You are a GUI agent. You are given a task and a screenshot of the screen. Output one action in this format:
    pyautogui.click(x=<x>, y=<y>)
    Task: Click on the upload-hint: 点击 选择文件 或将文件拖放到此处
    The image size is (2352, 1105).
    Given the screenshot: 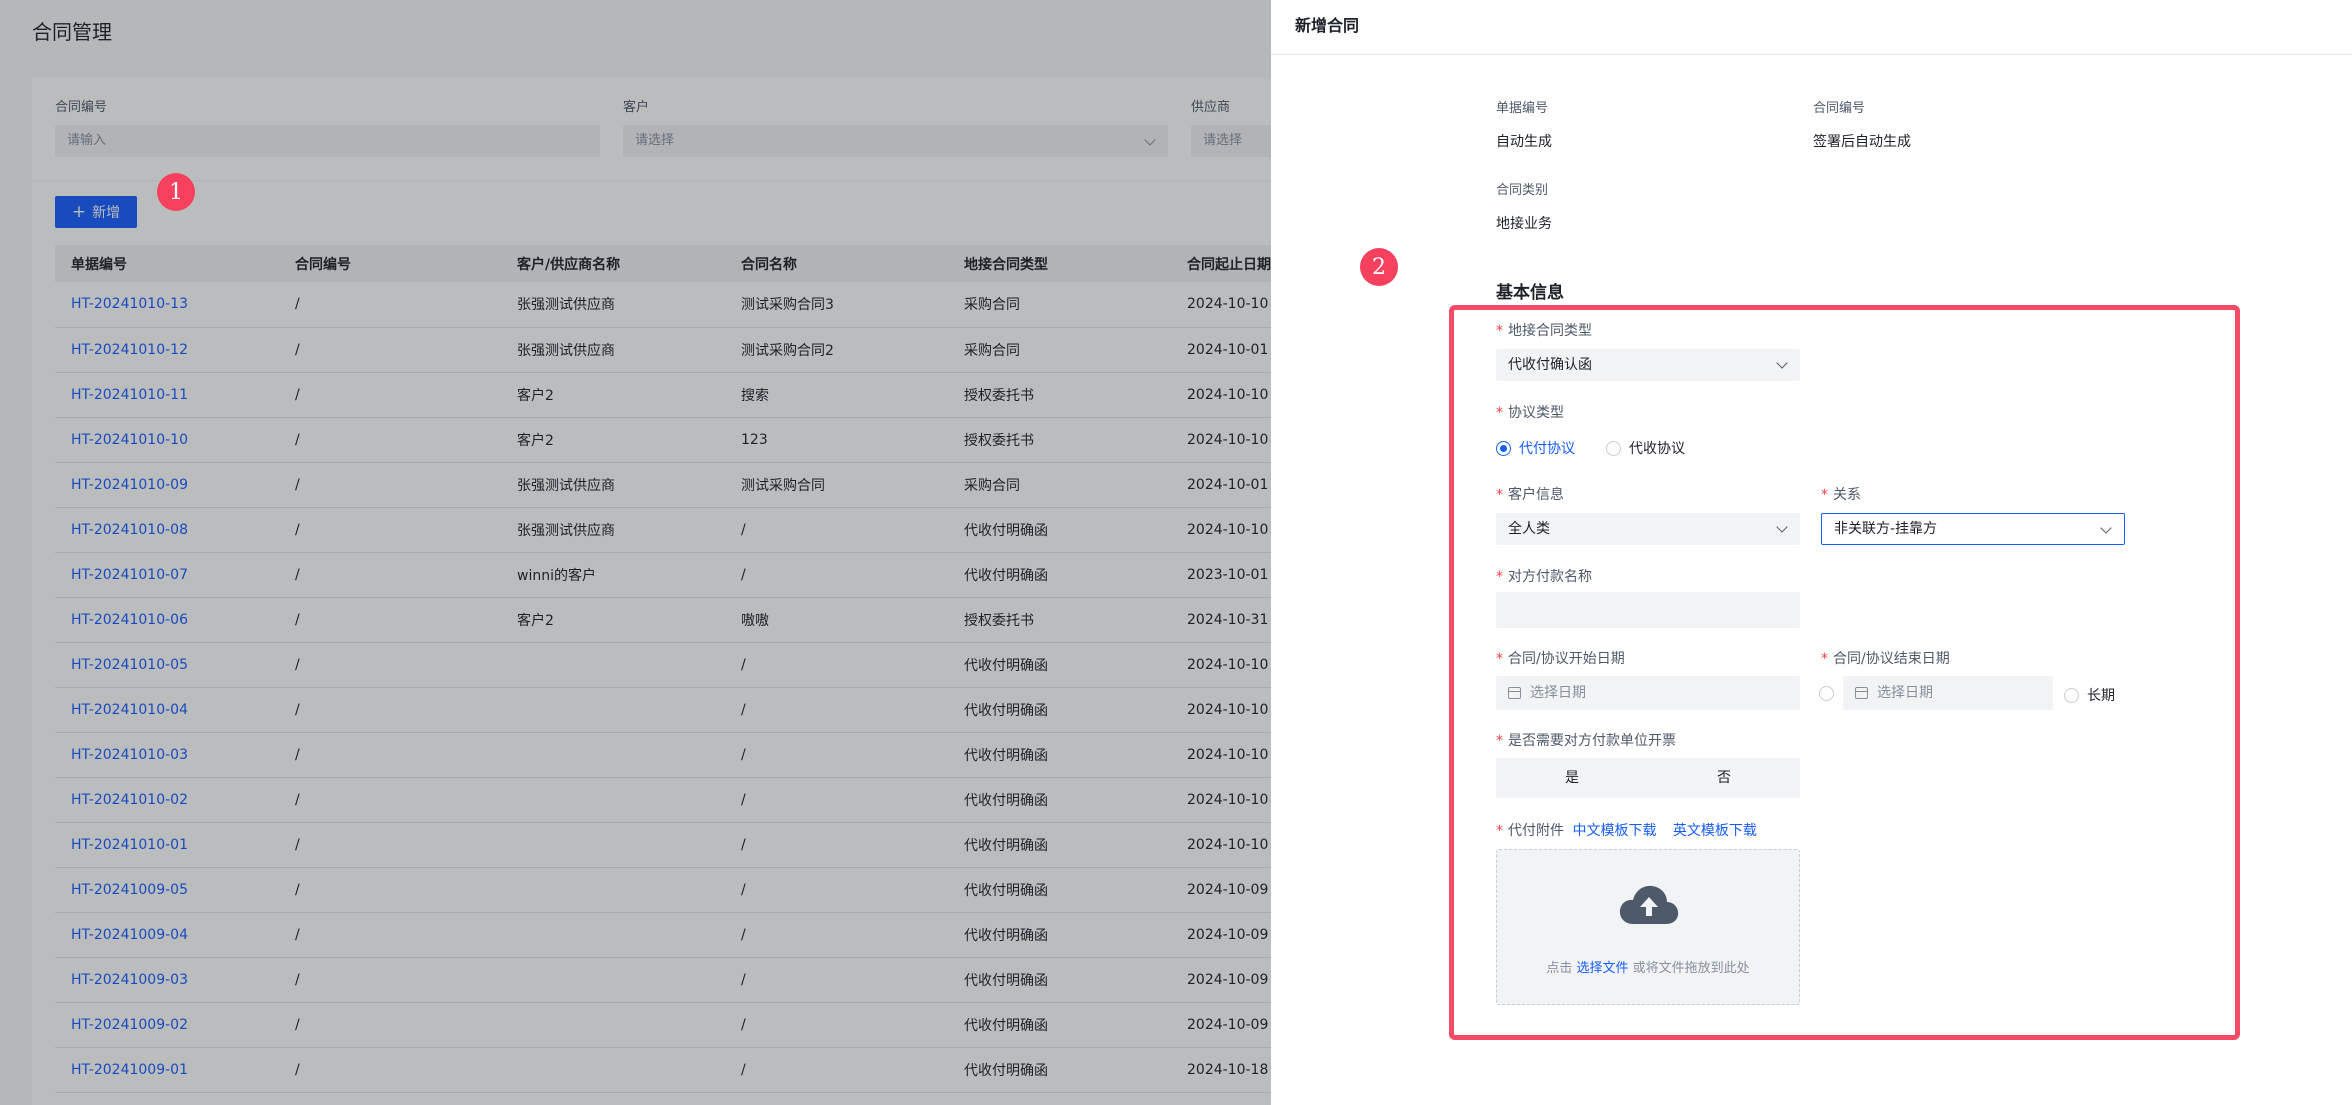 What is the action you would take?
    pyautogui.click(x=1648, y=968)
    